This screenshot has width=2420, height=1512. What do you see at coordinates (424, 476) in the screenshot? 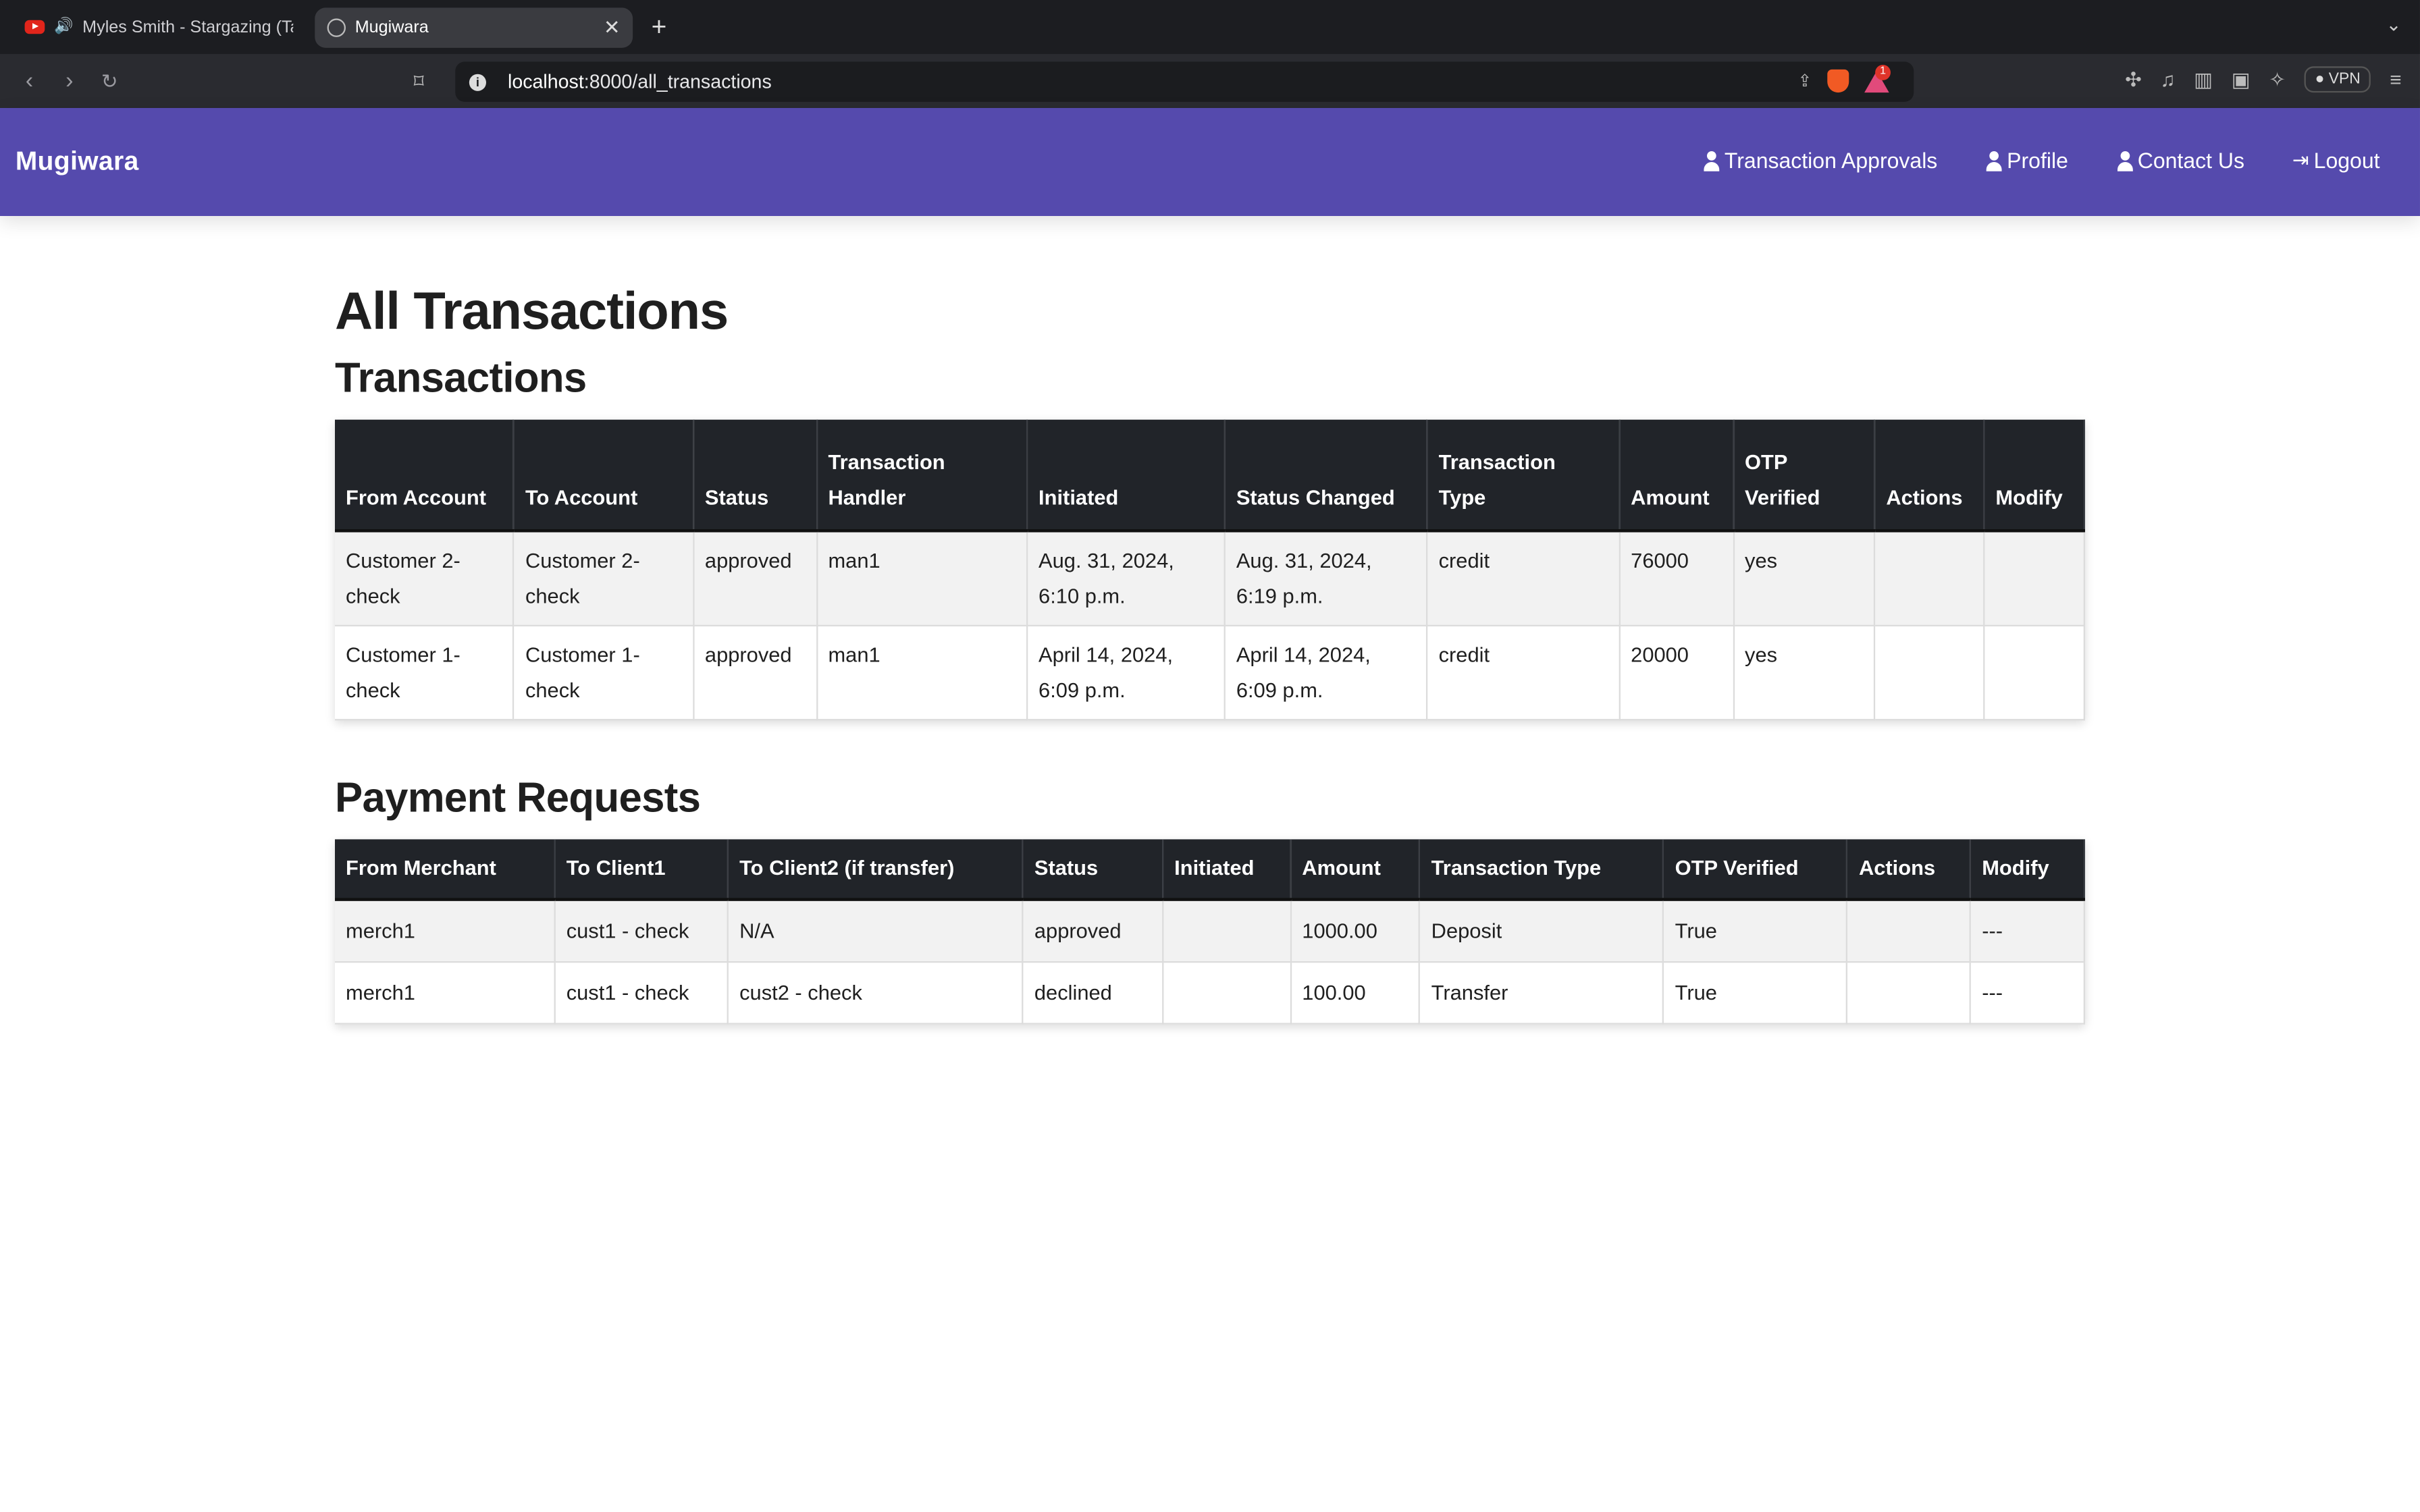
I see `col-from-account: From Account` at bounding box center [424, 476].